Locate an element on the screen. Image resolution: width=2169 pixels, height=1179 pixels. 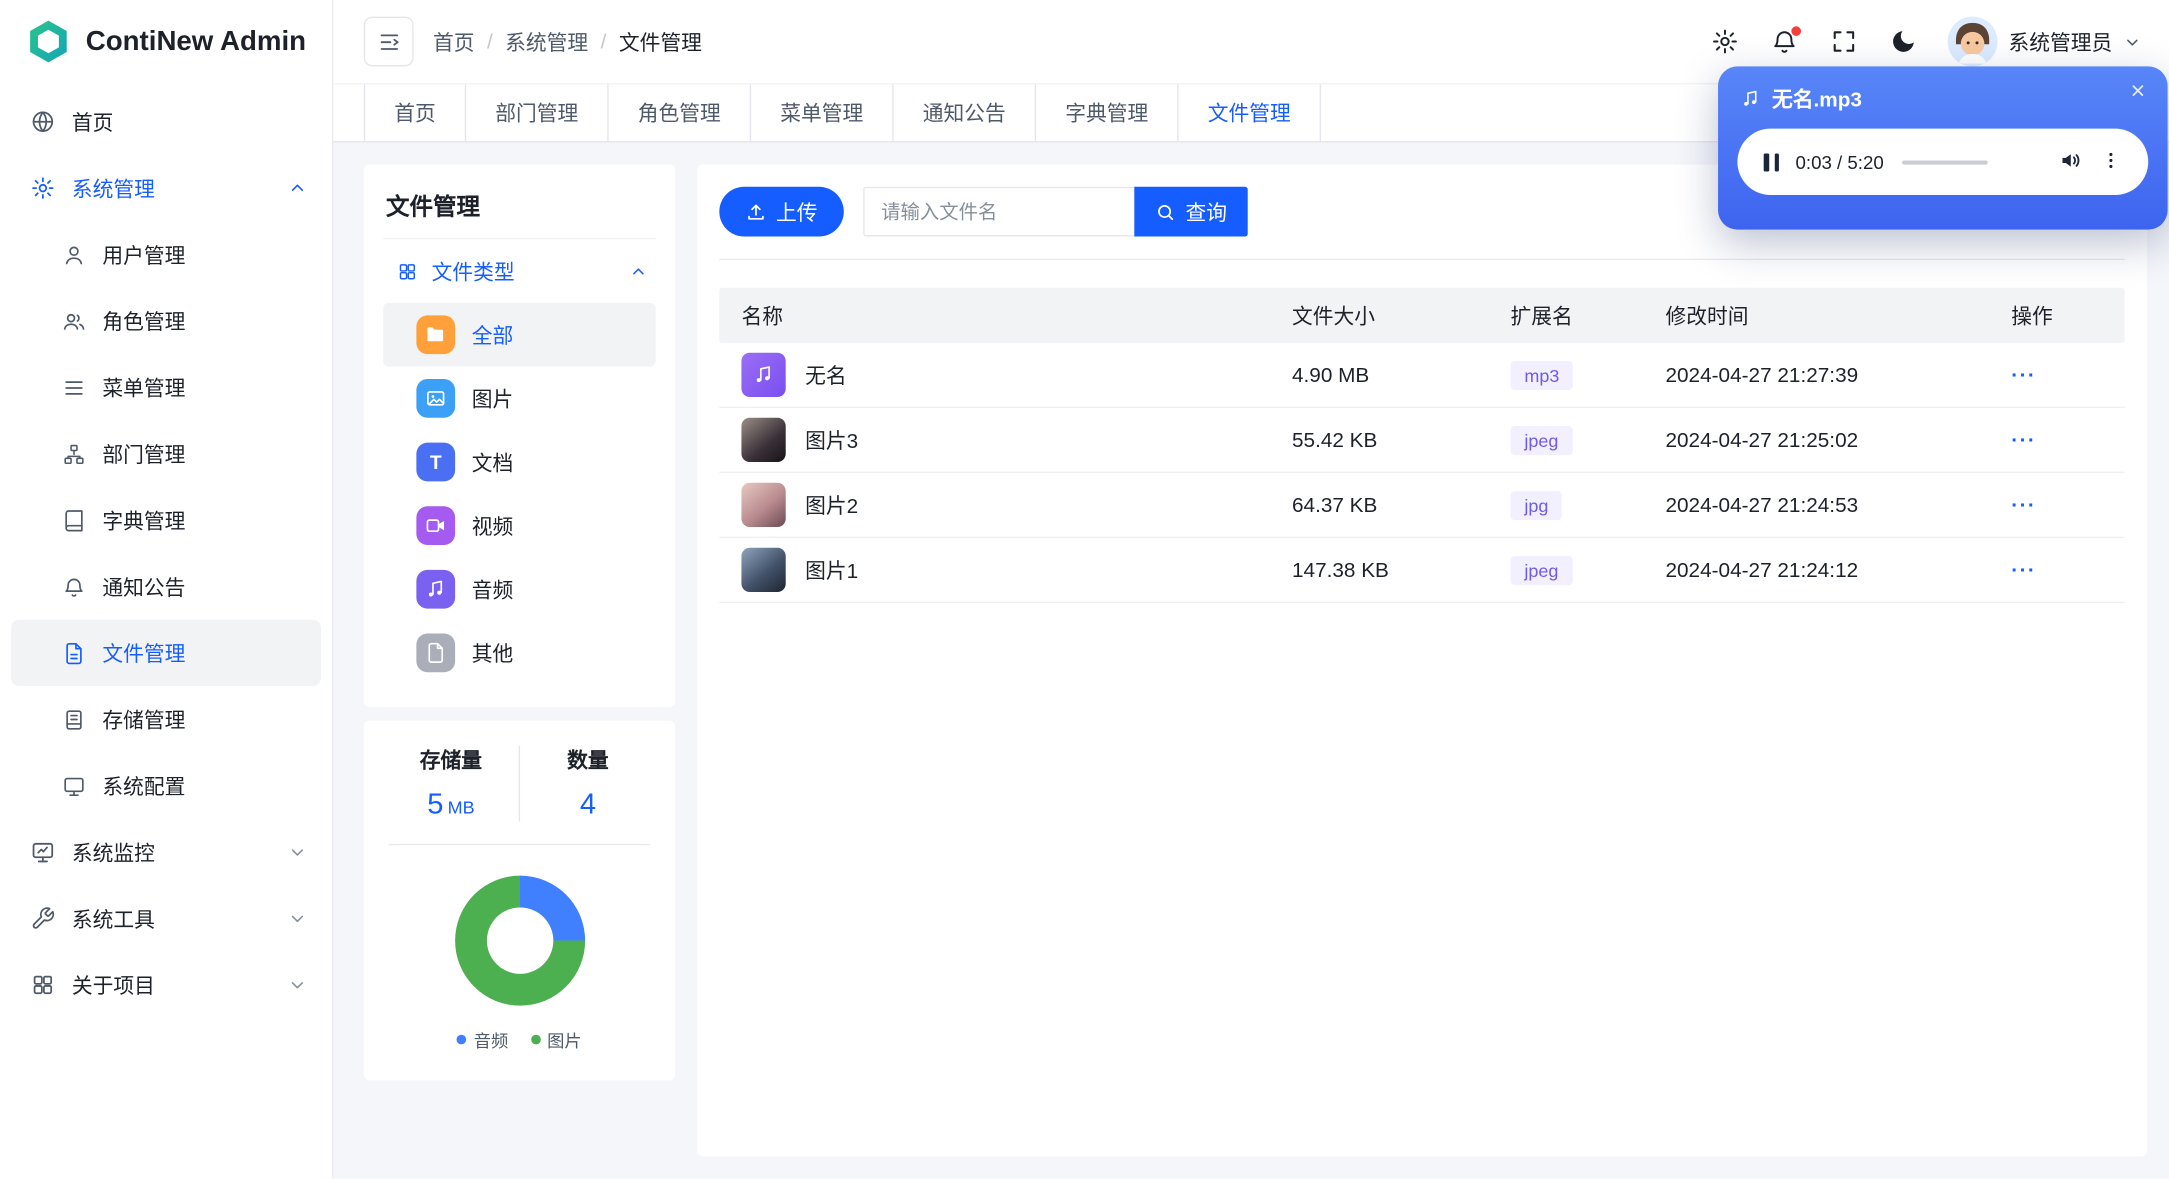
legend-dot-image is located at coordinates (535, 1039).